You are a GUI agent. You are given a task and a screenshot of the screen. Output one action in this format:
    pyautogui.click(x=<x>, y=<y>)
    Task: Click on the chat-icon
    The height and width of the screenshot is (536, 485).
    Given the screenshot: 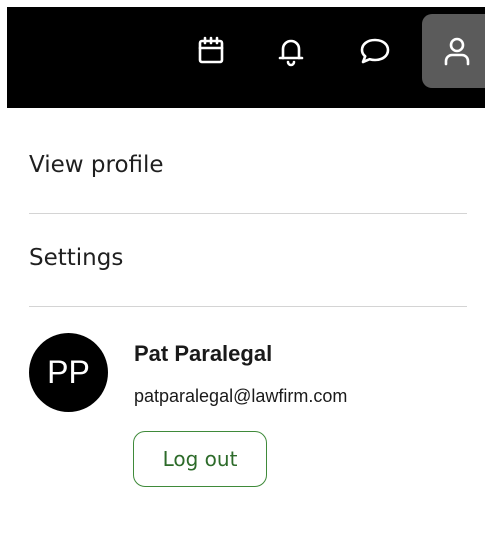 What is the action you would take?
    pyautogui.click(x=375, y=51)
    